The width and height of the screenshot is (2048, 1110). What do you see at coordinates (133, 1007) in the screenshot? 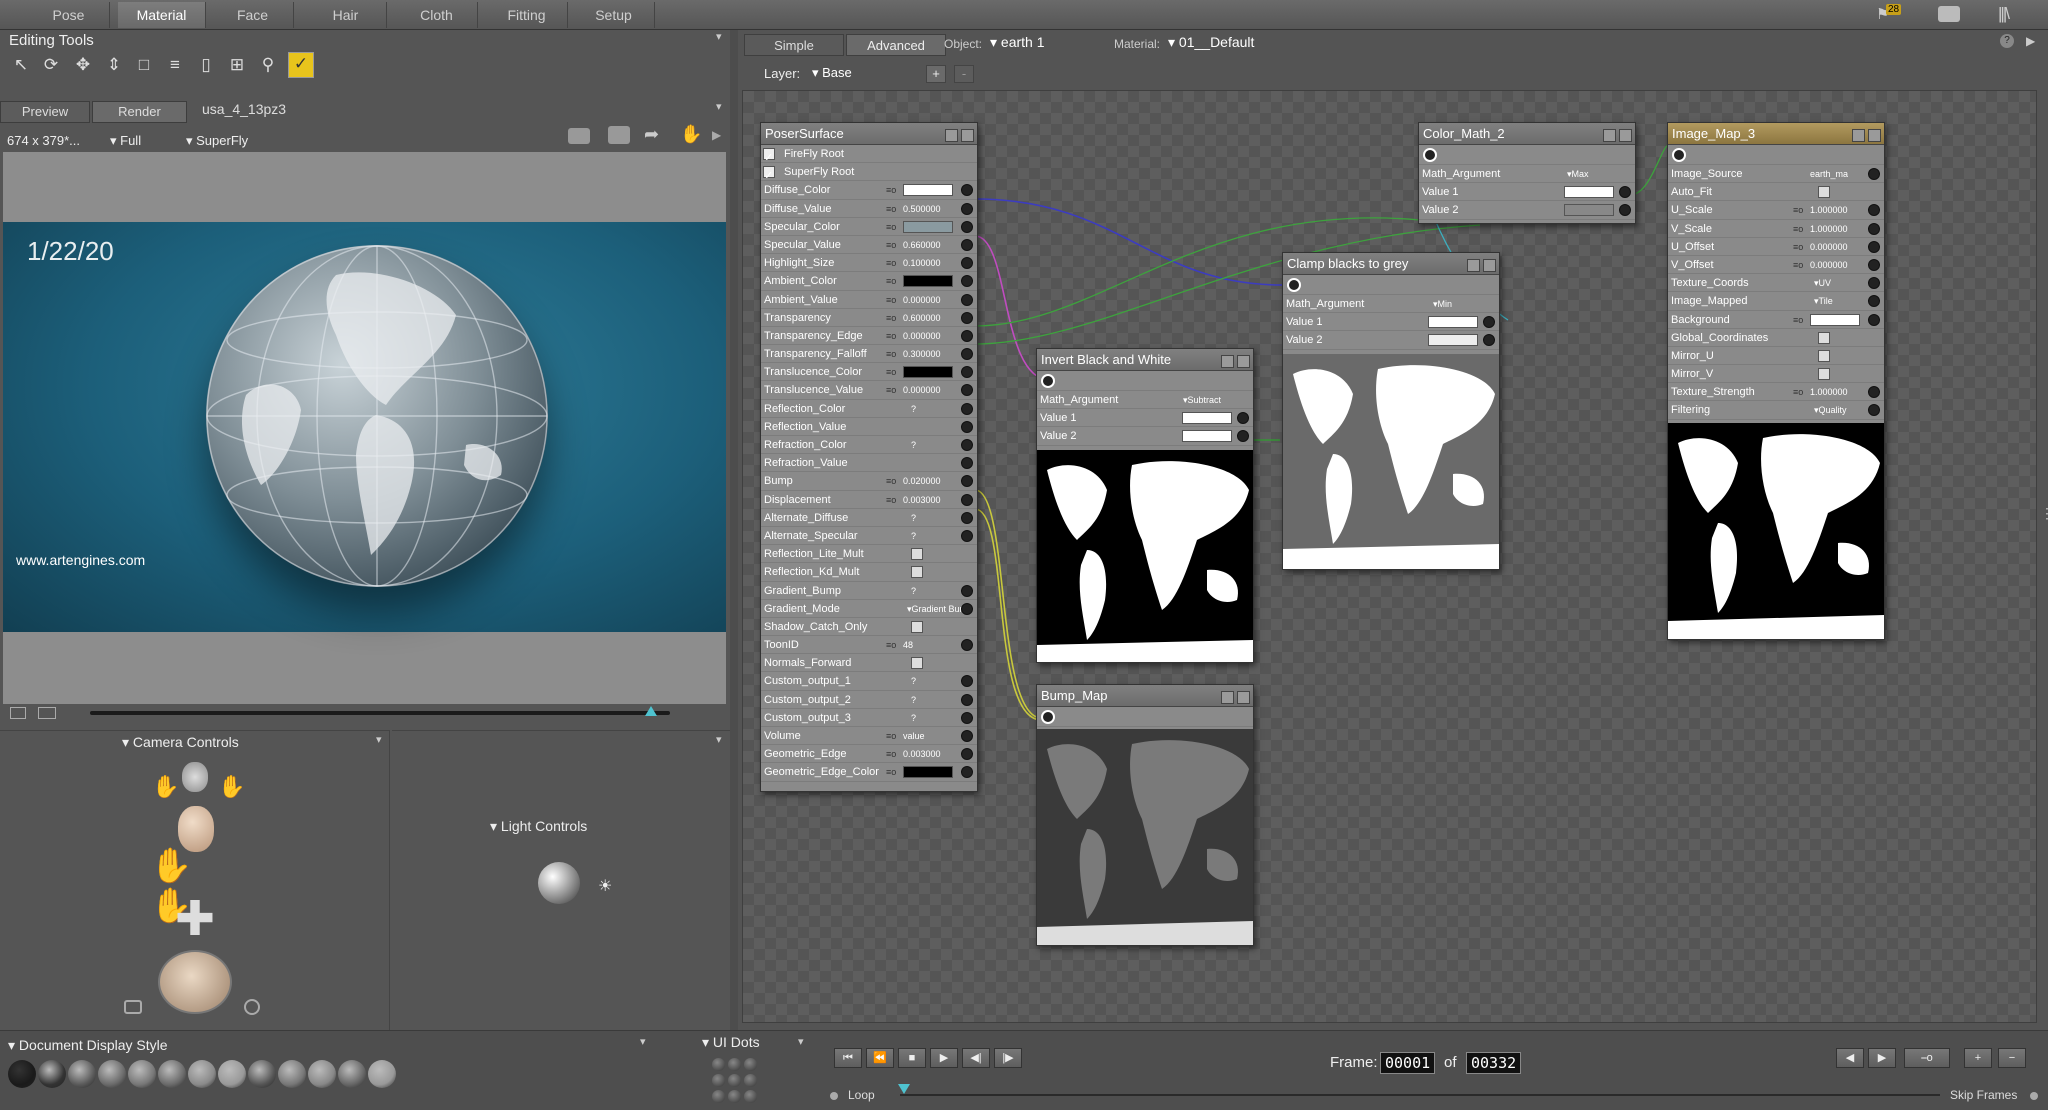
I see `camera-icon` at bounding box center [133, 1007].